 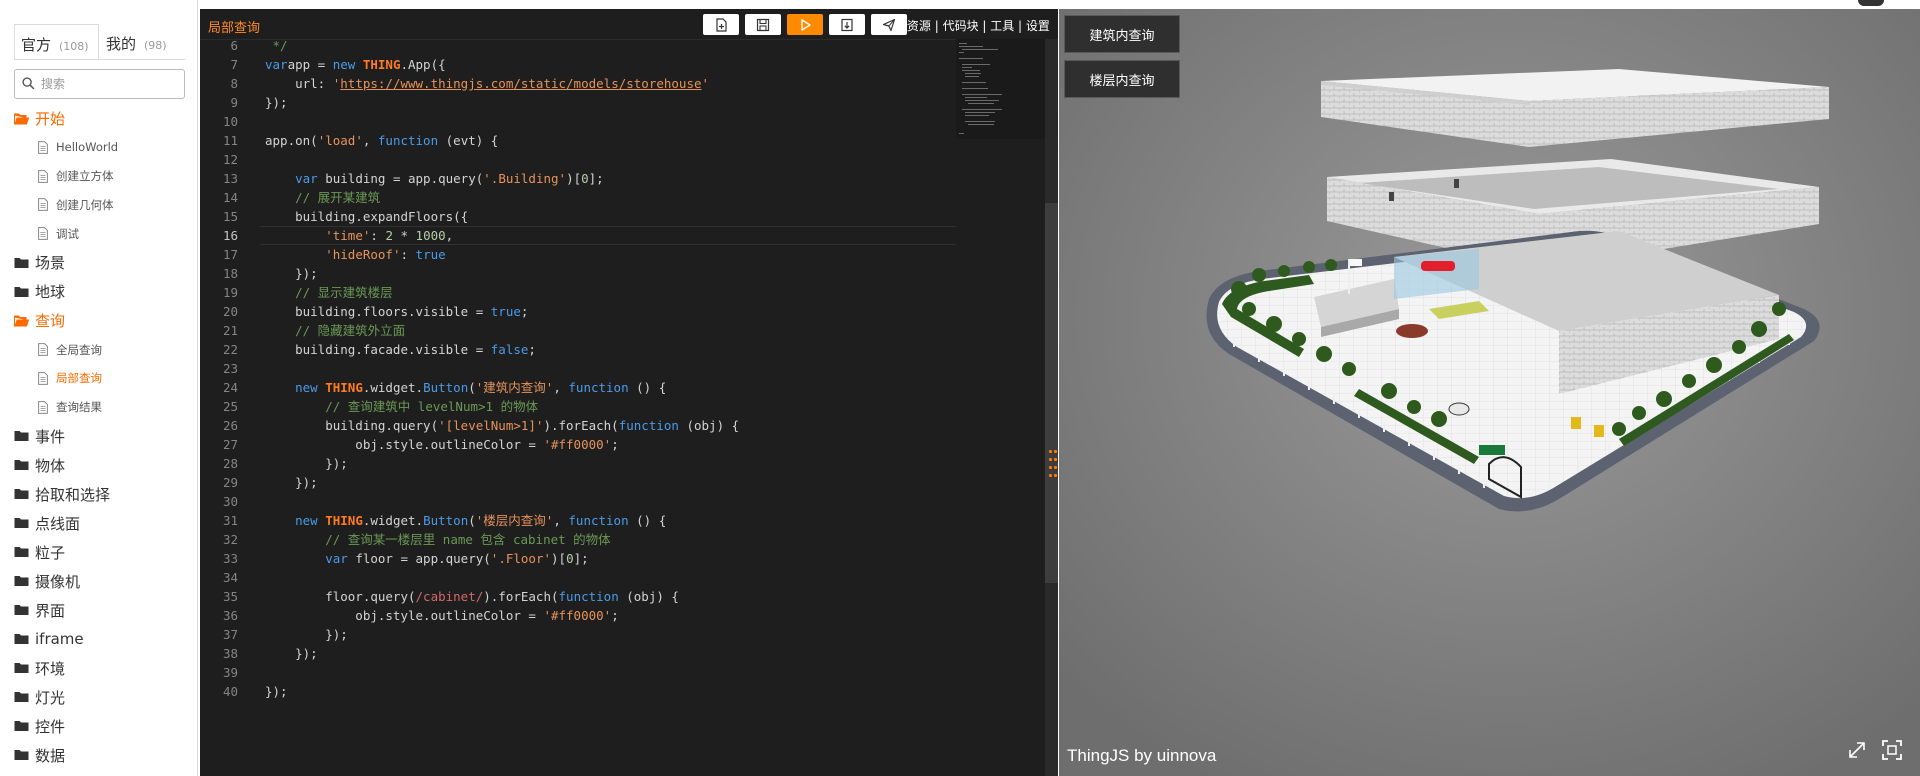 I want to click on sidebar-item: 创建立方体, so click(x=105, y=176).